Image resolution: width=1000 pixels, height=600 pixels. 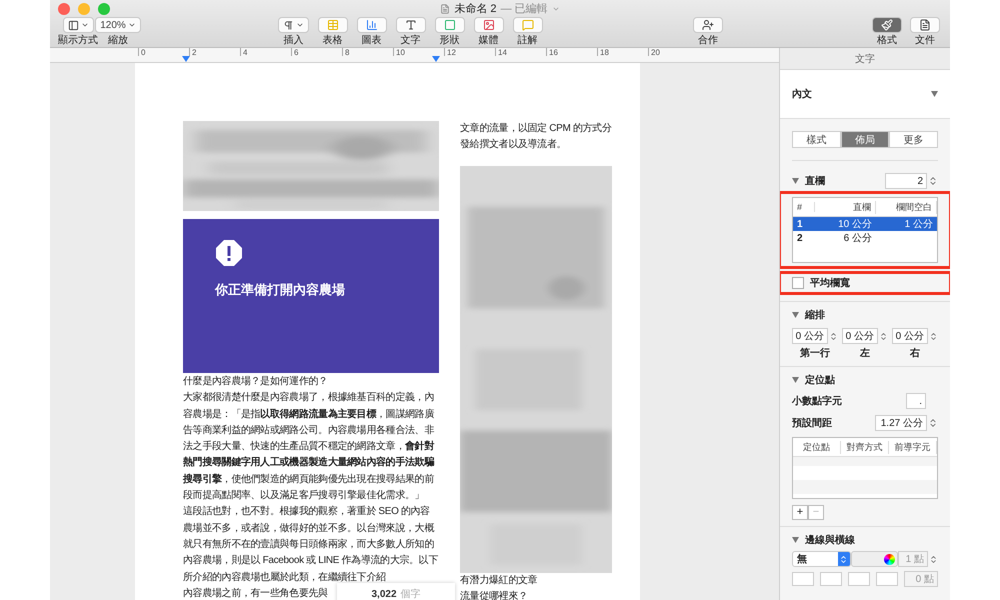 What do you see at coordinates (502, 52) in the screenshot?
I see `ruler-label: 14` at bounding box center [502, 52].